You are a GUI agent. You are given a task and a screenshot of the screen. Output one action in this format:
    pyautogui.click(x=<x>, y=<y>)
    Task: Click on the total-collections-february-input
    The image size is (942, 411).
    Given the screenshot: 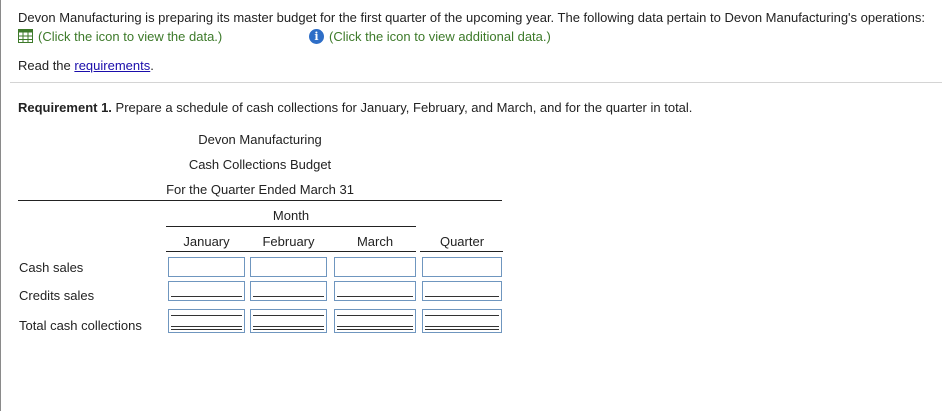 What is the action you would take?
    pyautogui.click(x=288, y=321)
    